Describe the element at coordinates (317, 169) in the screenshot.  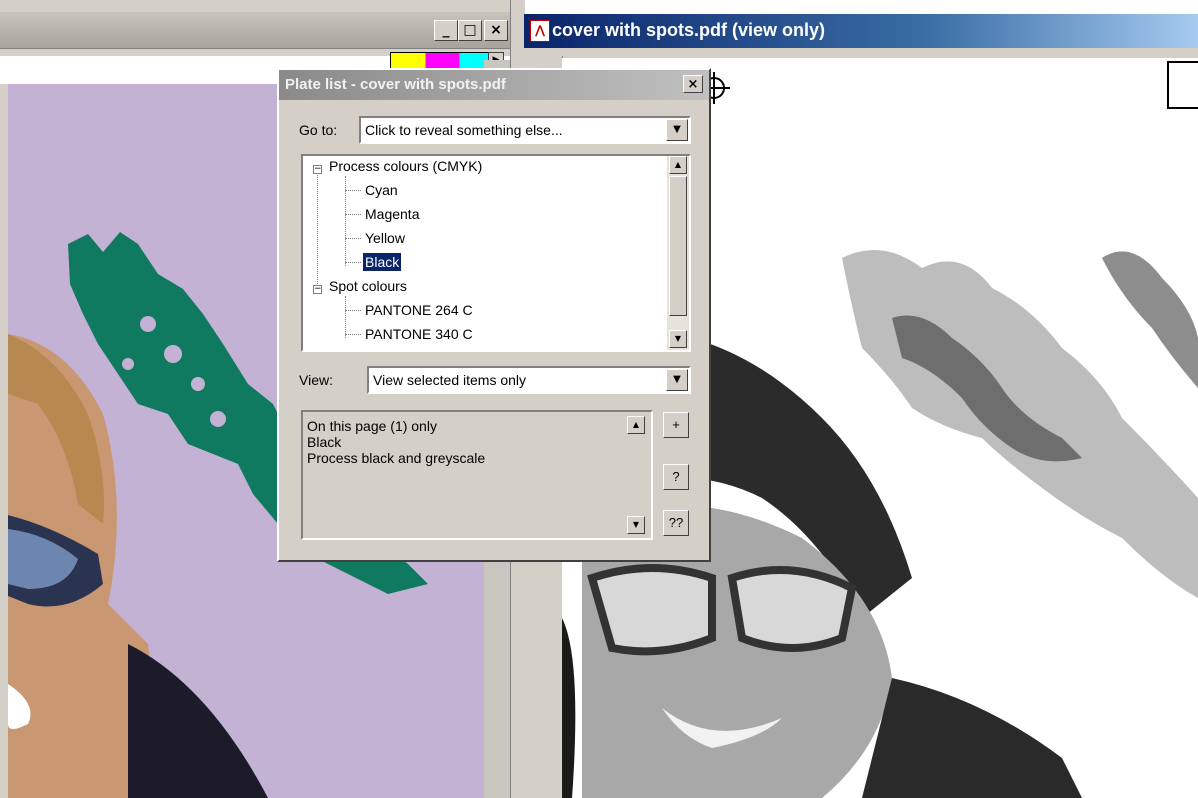
I see `collapse-process-icon: −` at that location.